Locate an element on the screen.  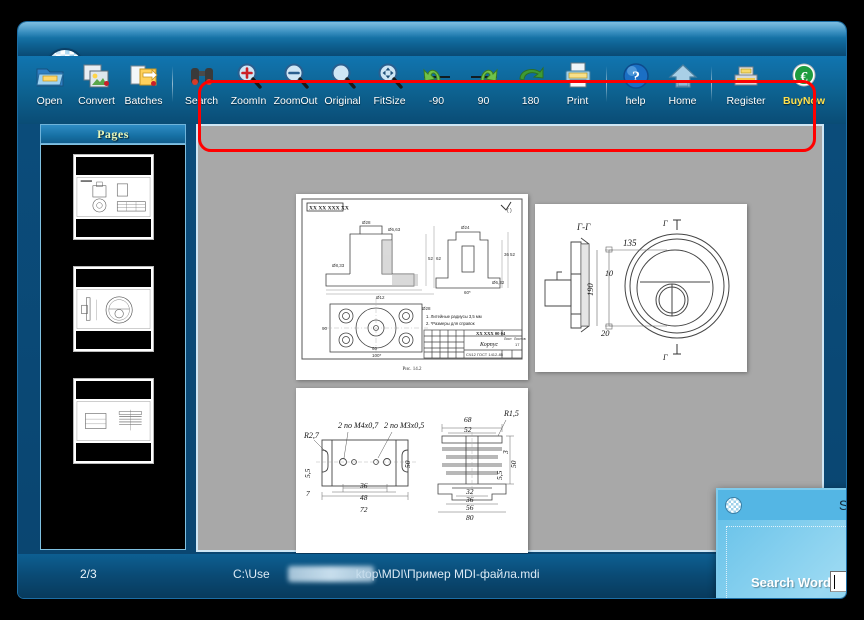
svg-text: 62 is located at coordinates (439, 258).